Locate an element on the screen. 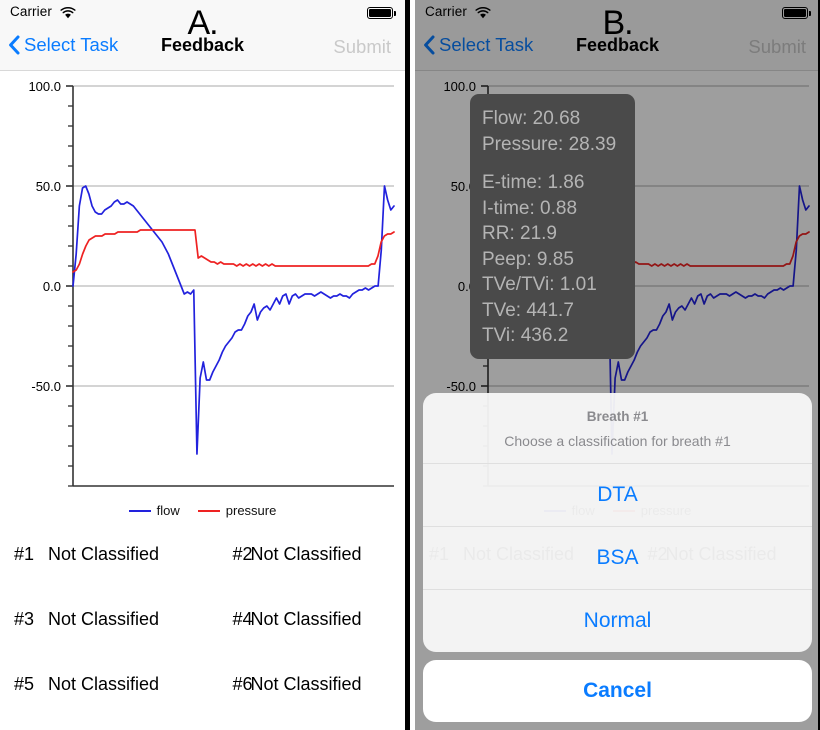 The height and width of the screenshot is (730, 820). panel-divider is located at coordinates (407, 365).